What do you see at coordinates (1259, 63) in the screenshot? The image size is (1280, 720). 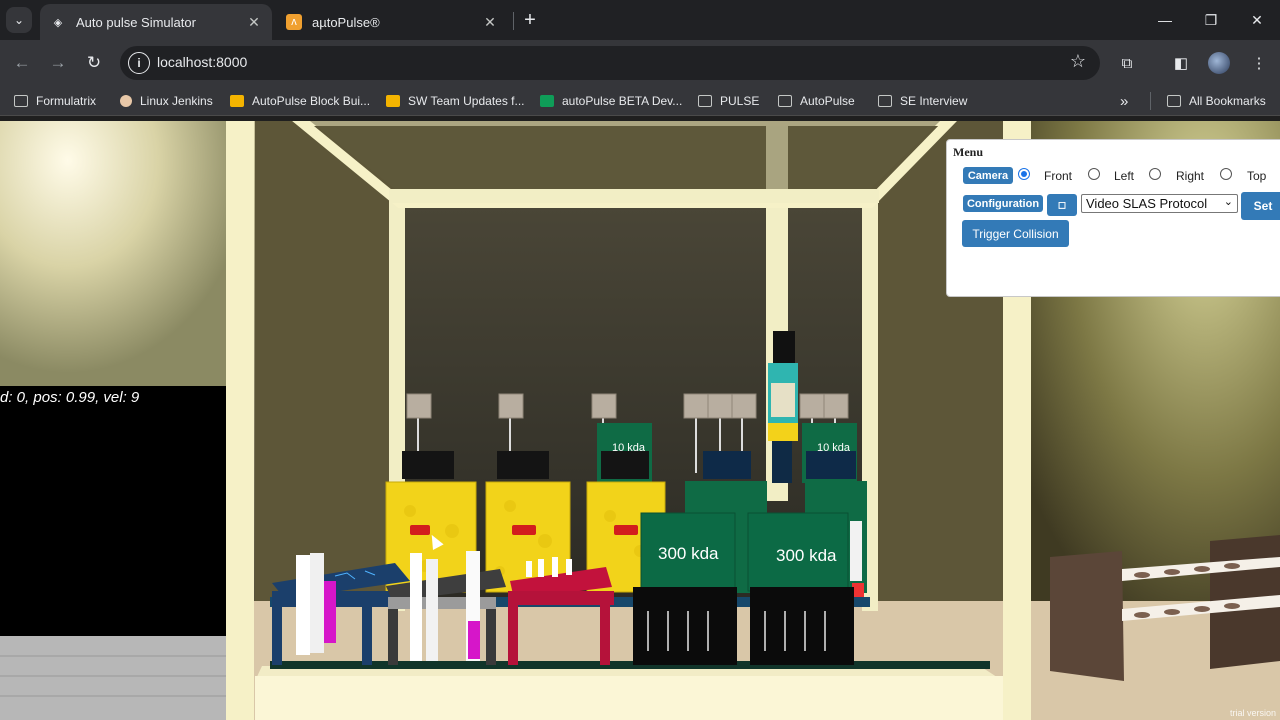 I see `kebab-menu-icon: ⋮` at bounding box center [1259, 63].